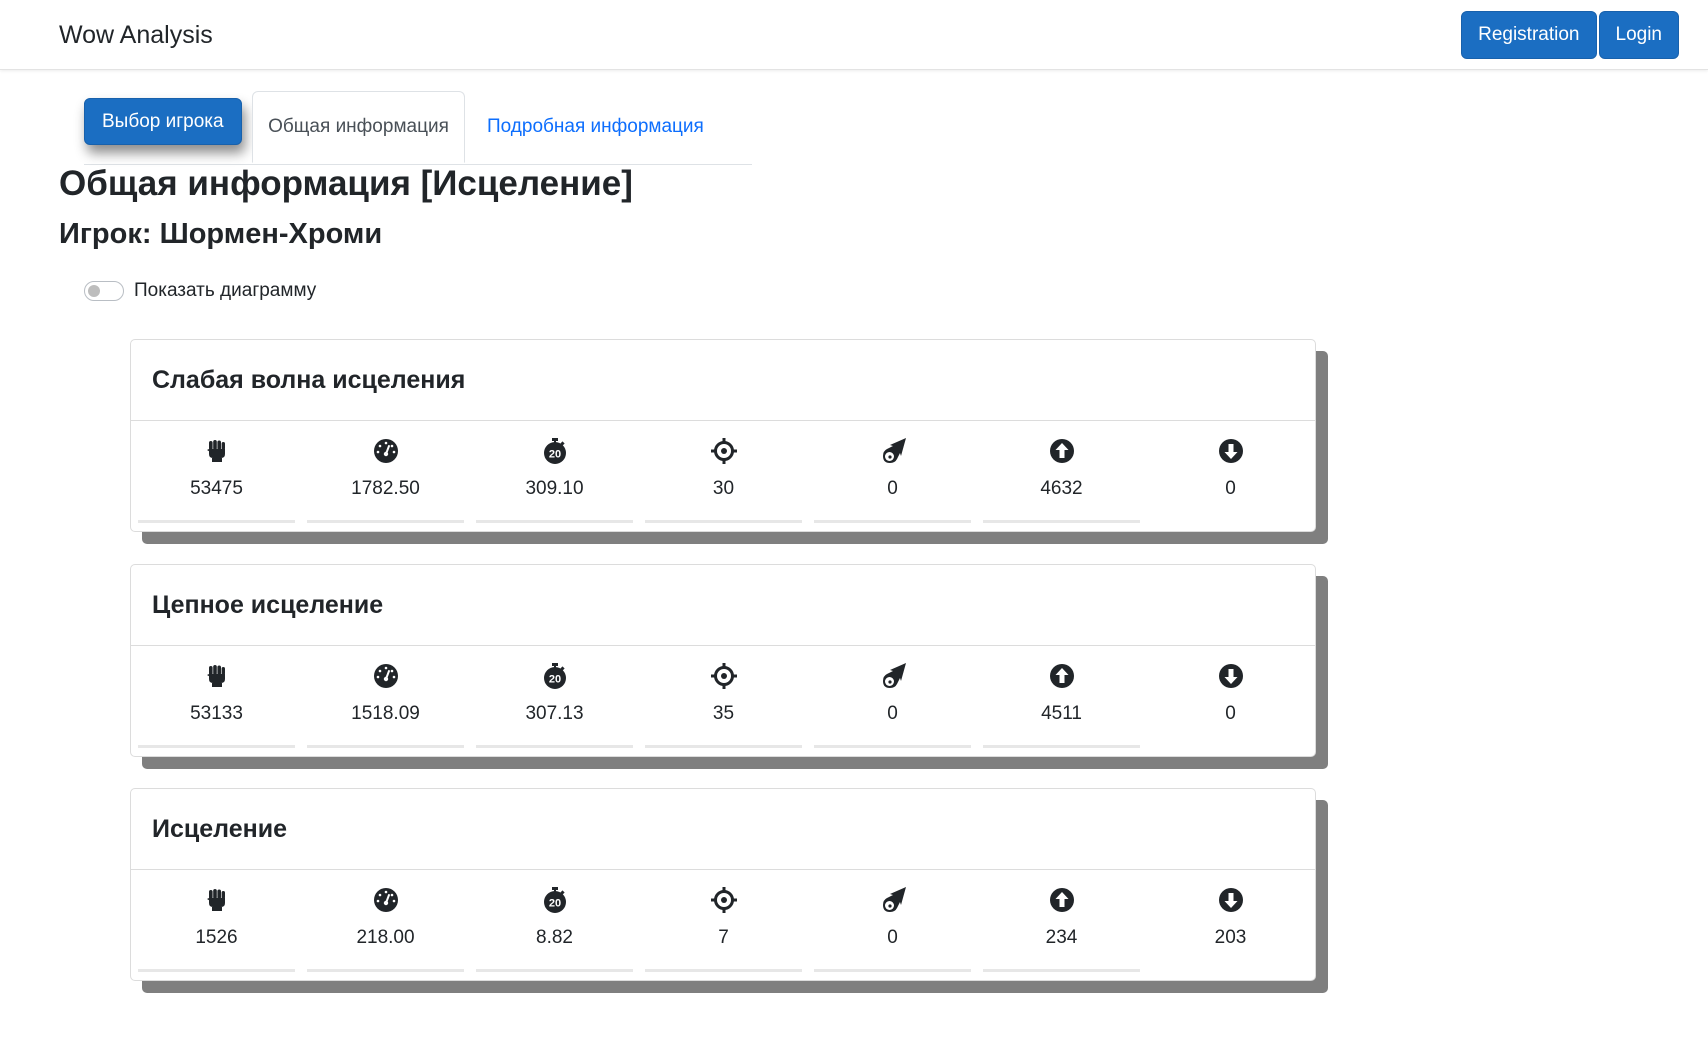 The height and width of the screenshot is (1040, 1708). I want to click on stat-value: 203, so click(1230, 937).